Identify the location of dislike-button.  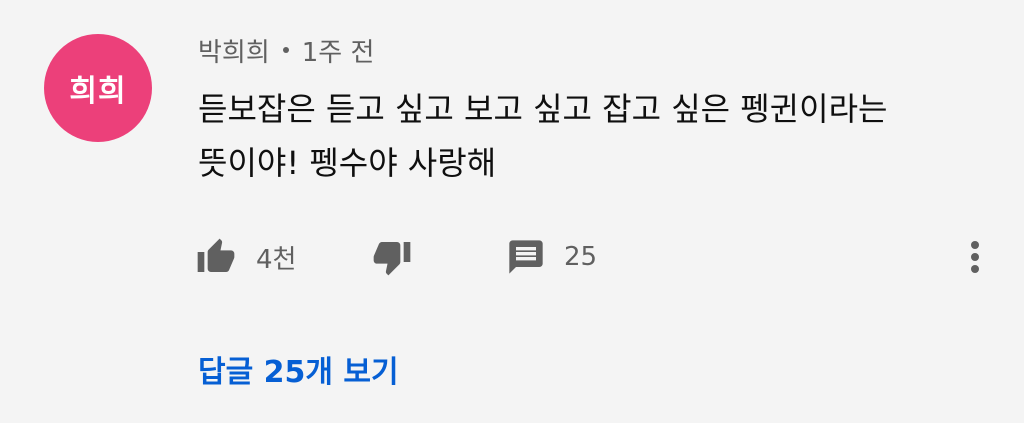
(392, 257).